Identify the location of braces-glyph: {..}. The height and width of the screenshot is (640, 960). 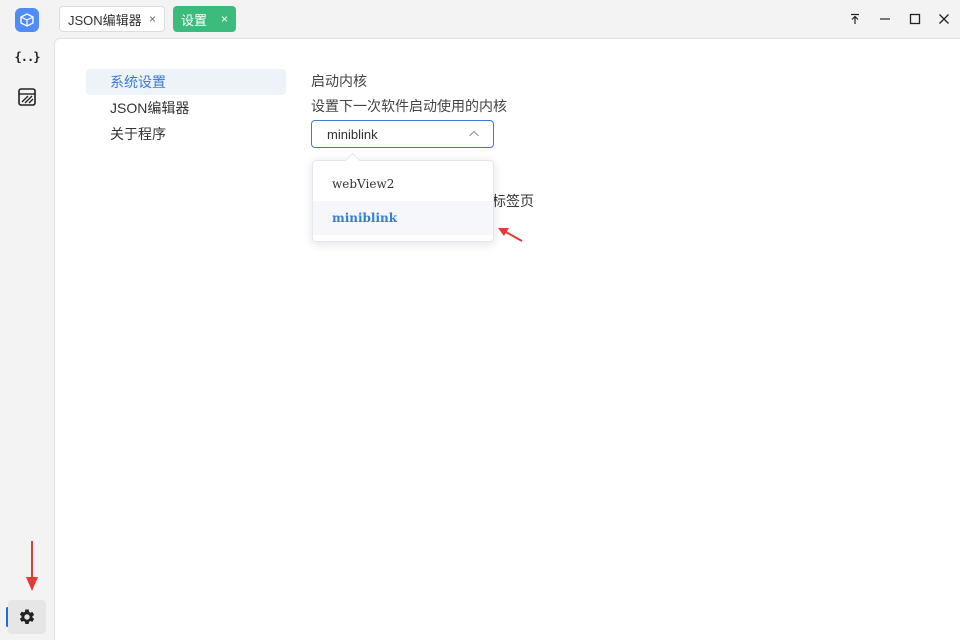
(27, 57).